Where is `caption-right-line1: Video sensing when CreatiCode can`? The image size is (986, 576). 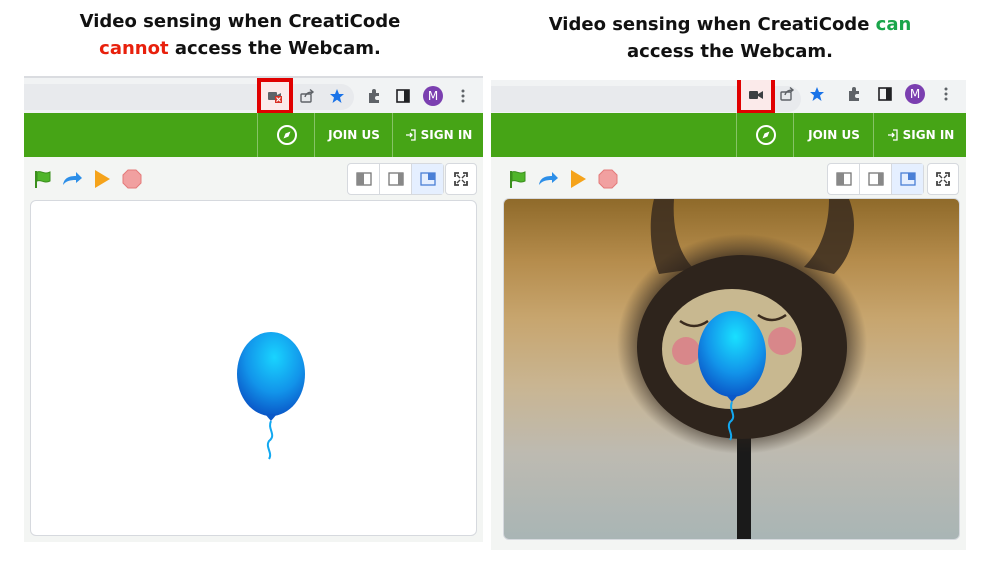
caption-right-line1: Video sensing when CreatiCode can is located at coordinates (730, 24).